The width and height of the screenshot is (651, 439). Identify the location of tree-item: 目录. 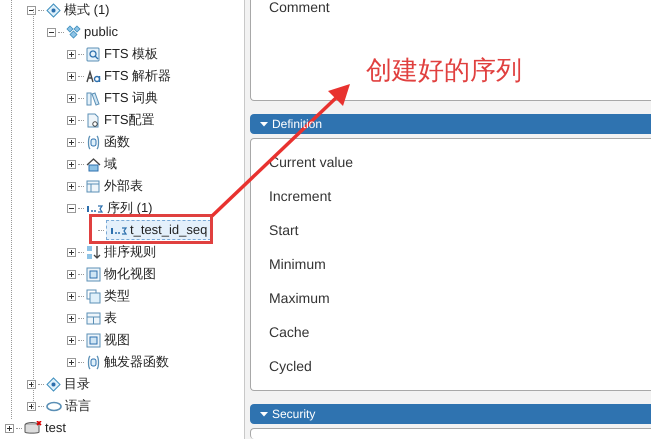
(77, 384).